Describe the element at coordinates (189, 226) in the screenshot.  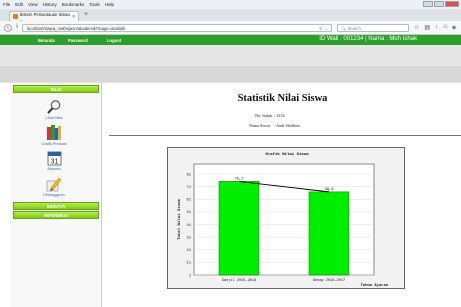
I see `y-tick-label: 41` at that location.